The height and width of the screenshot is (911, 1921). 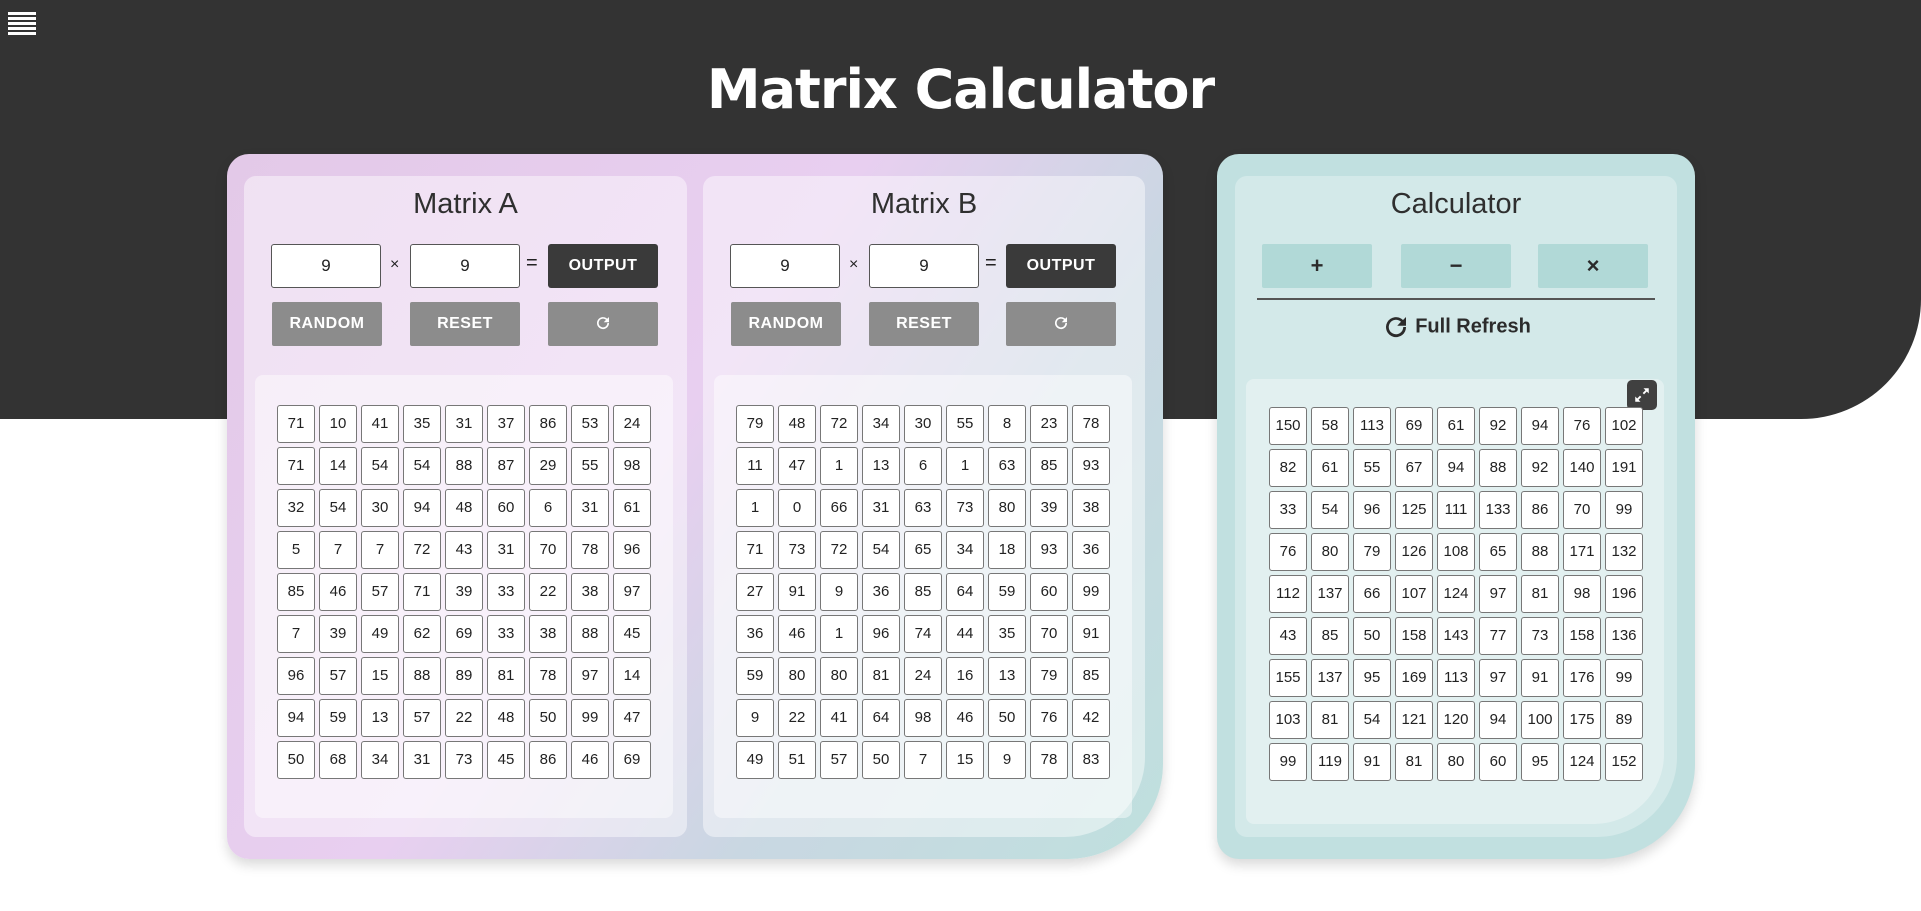 What do you see at coordinates (1091, 508) in the screenshot?
I see `matrix-b-cell: 38` at bounding box center [1091, 508].